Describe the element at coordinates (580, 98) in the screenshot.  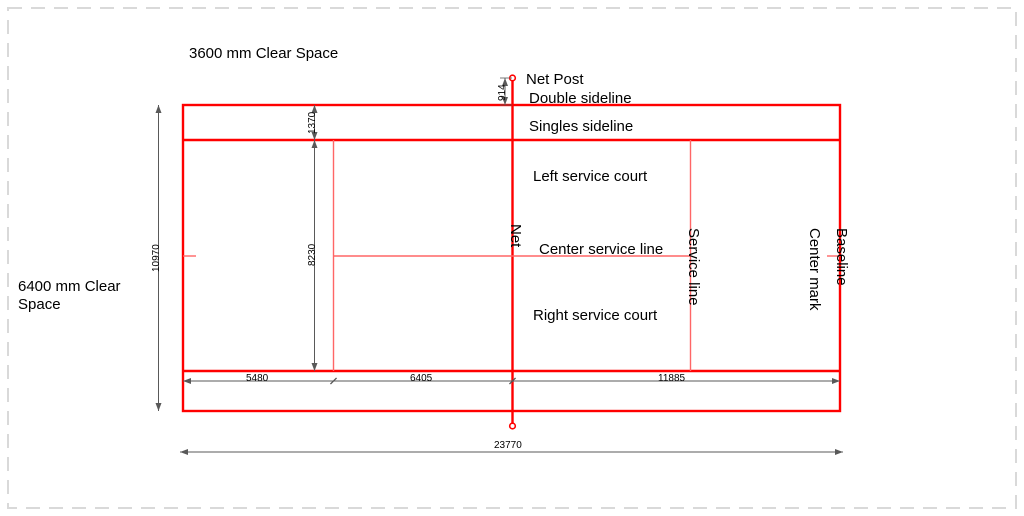
I see `double-sideline-label: Double sideline` at that location.